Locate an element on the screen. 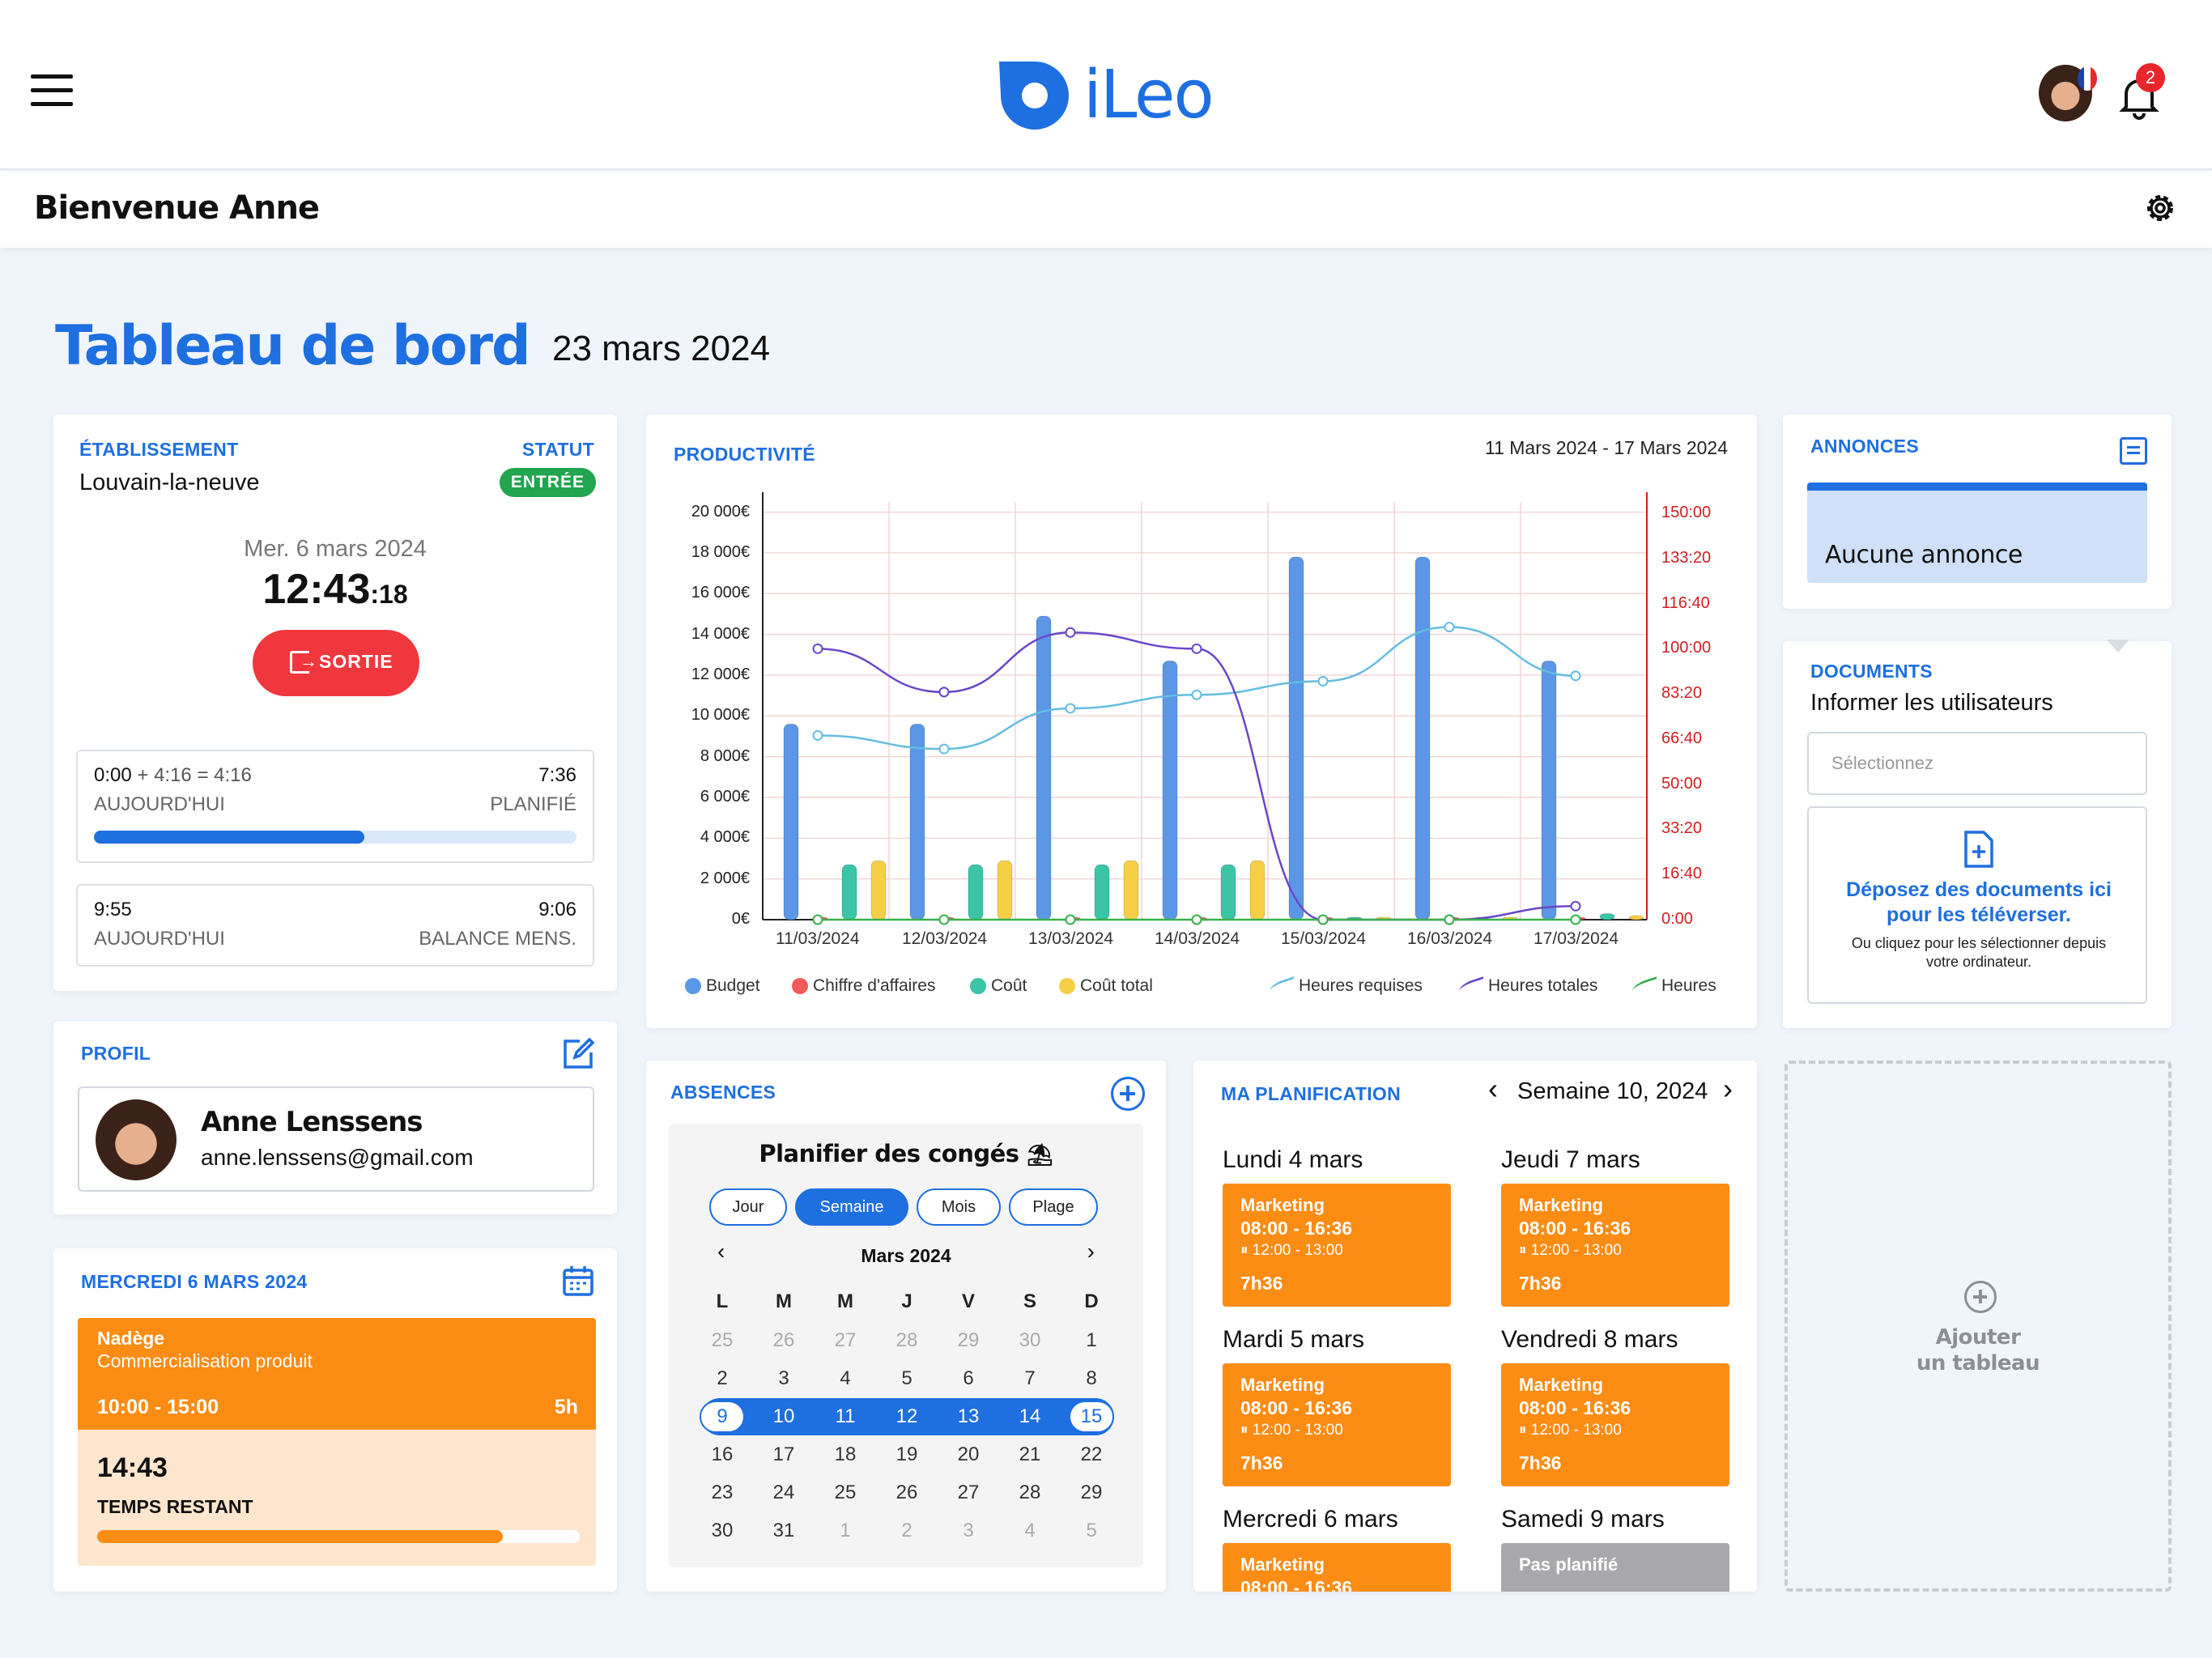 Image resolution: width=2212 pixels, height=1658 pixels. add-board-label: Ajouter un tableau is located at coordinates (1978, 1350).